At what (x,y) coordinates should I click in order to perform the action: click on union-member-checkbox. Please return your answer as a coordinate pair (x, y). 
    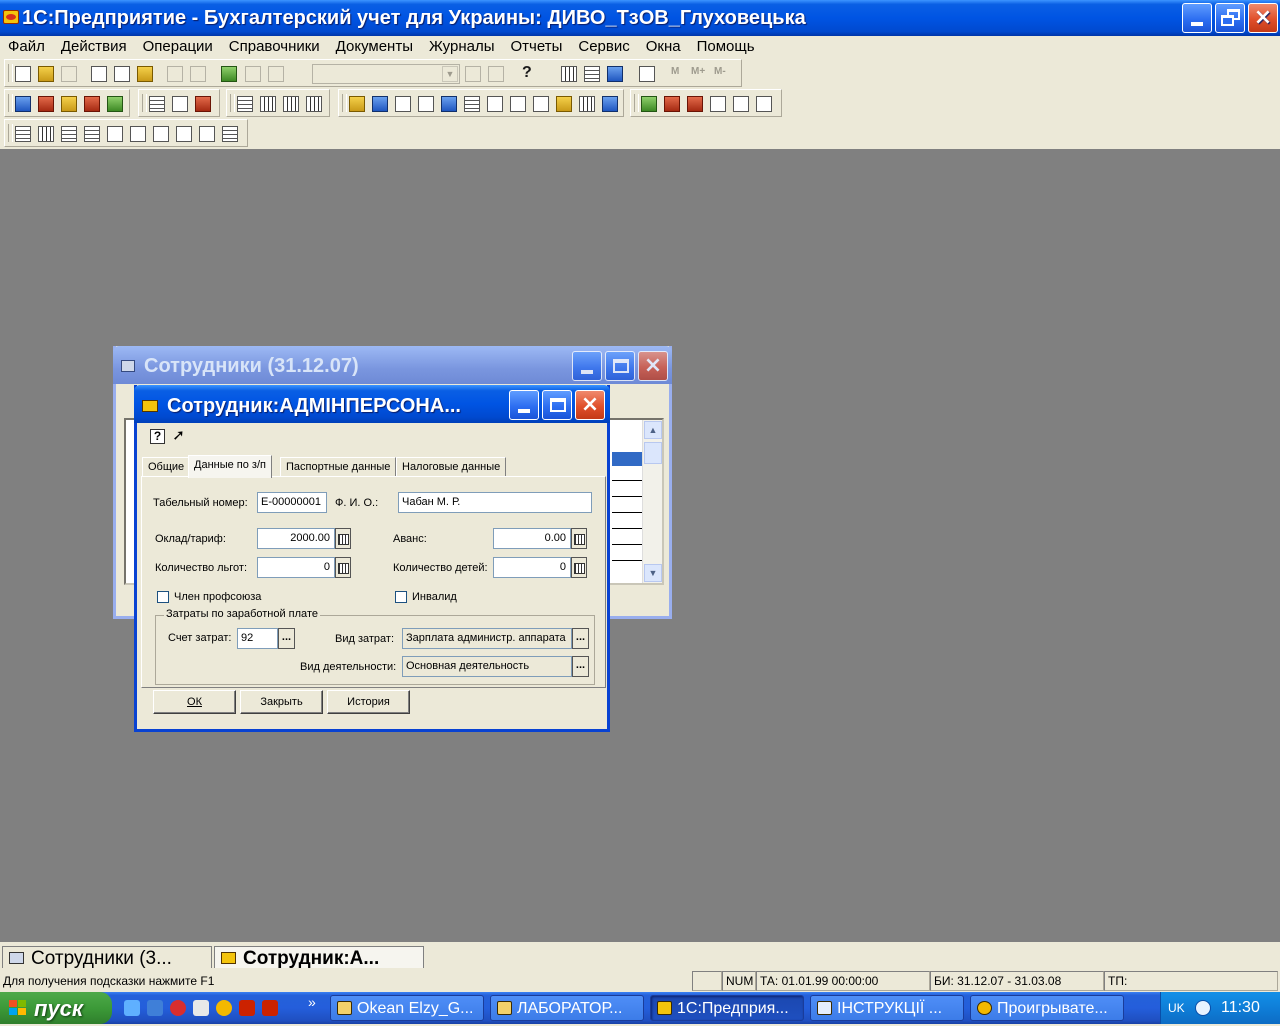
    Looking at the image, I should click on (163, 597).